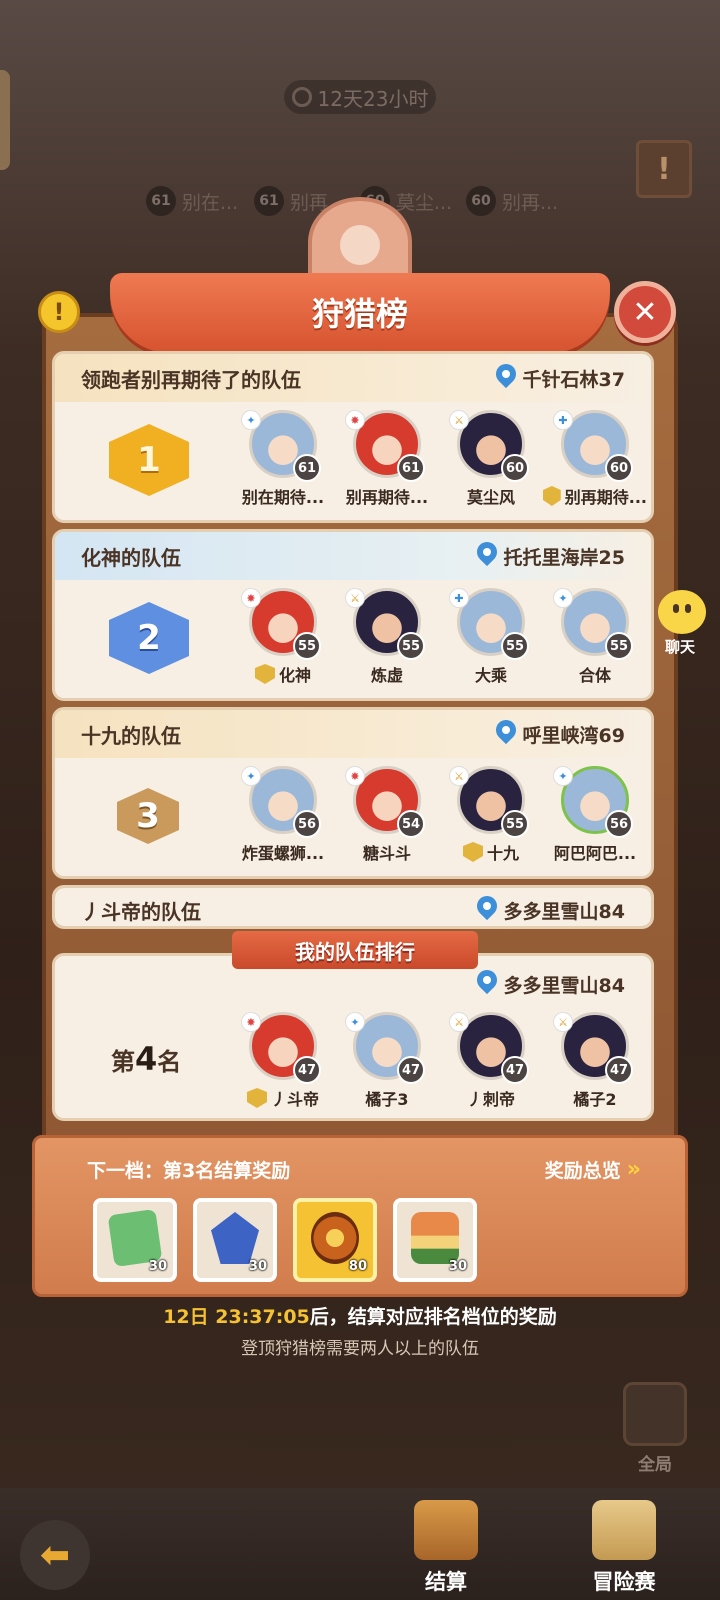  I want to click on member-avatar: ✦ 55 合体, so click(595, 637).